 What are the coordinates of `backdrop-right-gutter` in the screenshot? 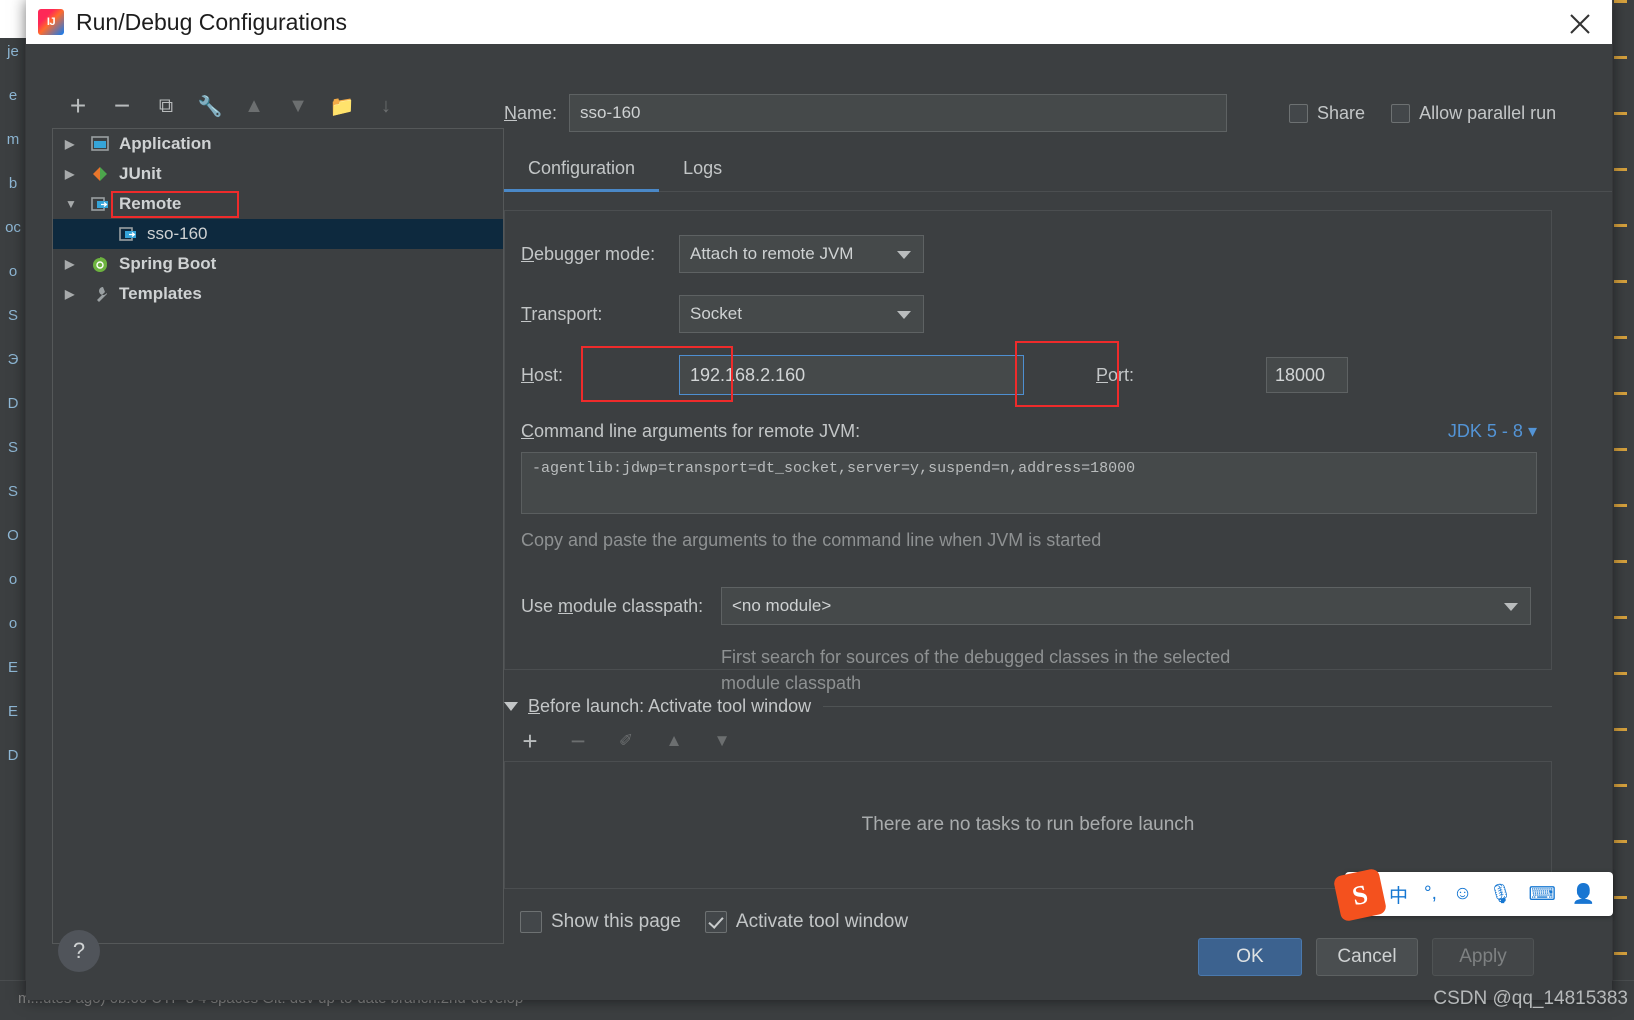 It's located at (1623, 510).